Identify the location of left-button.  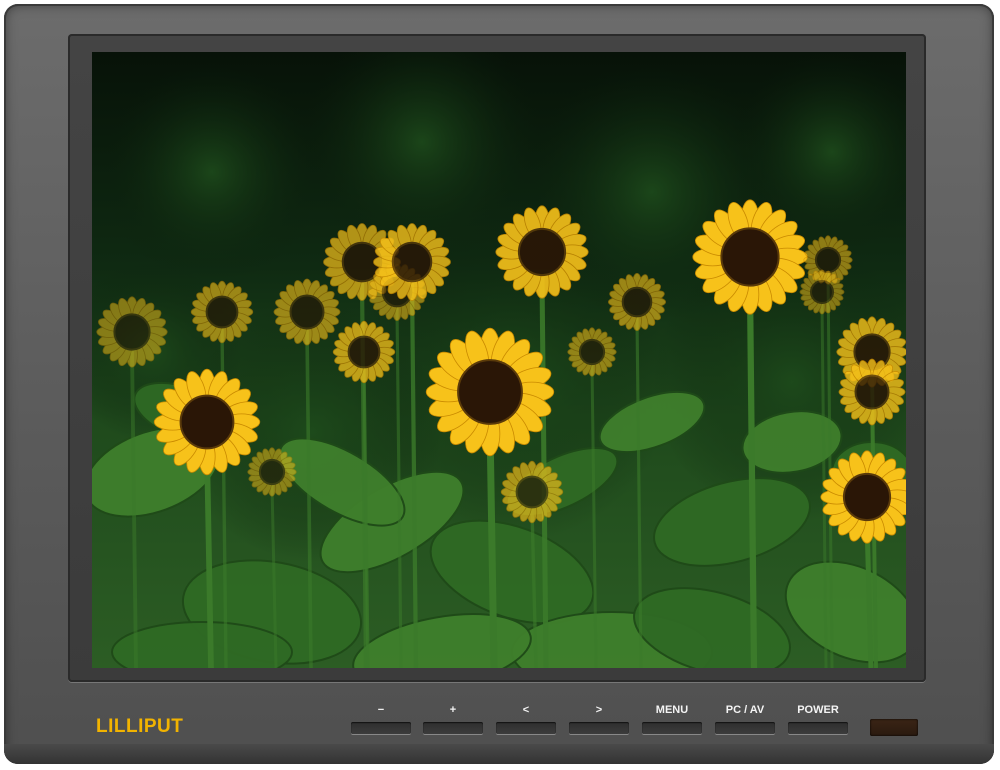
(526, 728).